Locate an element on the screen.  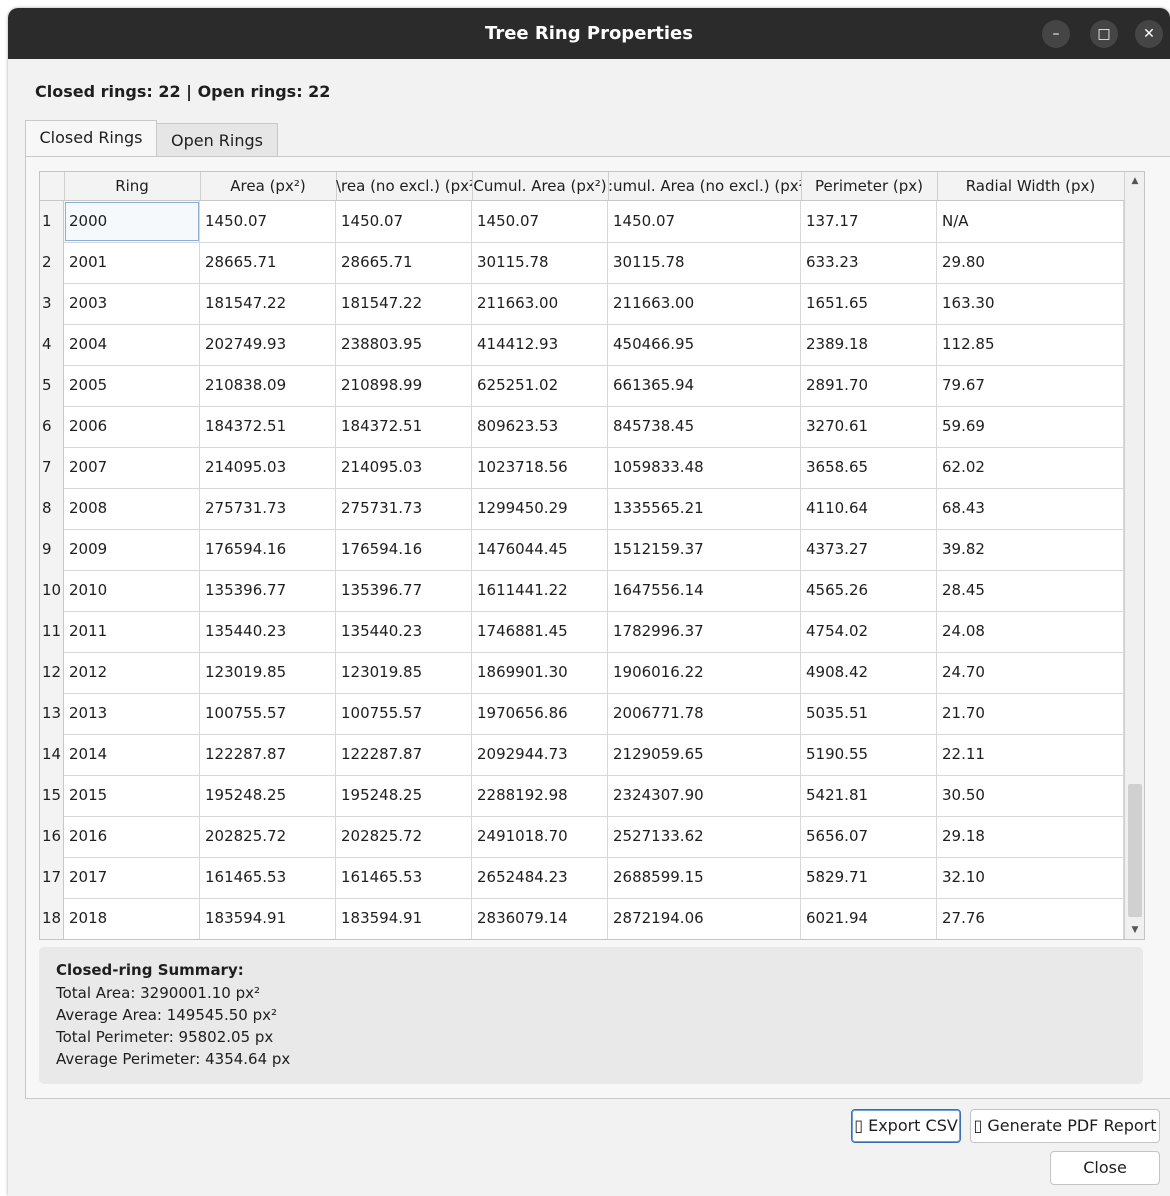
table-cell: 122287.87 is located at coordinates (404, 754).